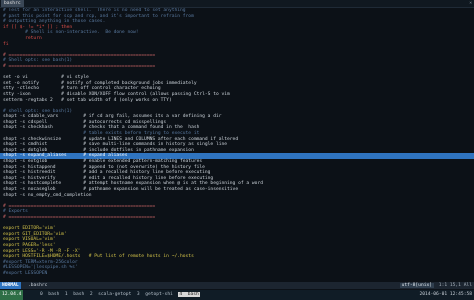 This screenshot has width=474, height=300. I want to click on tmux-window-3: 3 getopt-shi, so click(155, 294).